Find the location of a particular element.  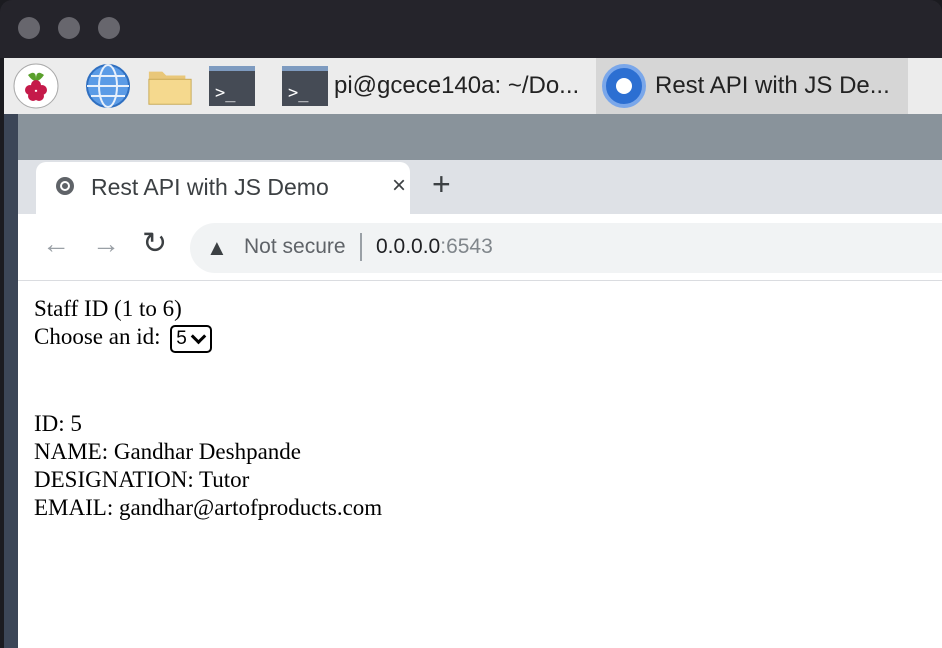

select-value: 5 is located at coordinates (181, 338).